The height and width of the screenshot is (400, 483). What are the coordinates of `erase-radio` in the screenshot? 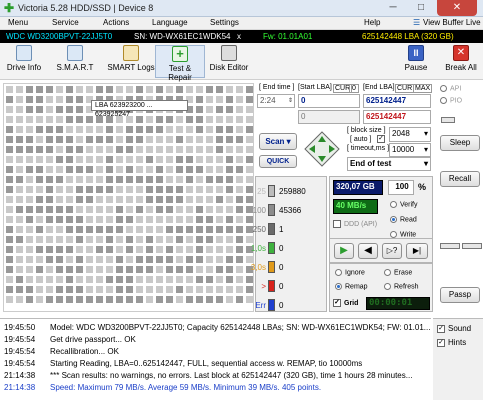 It's located at (387, 272).